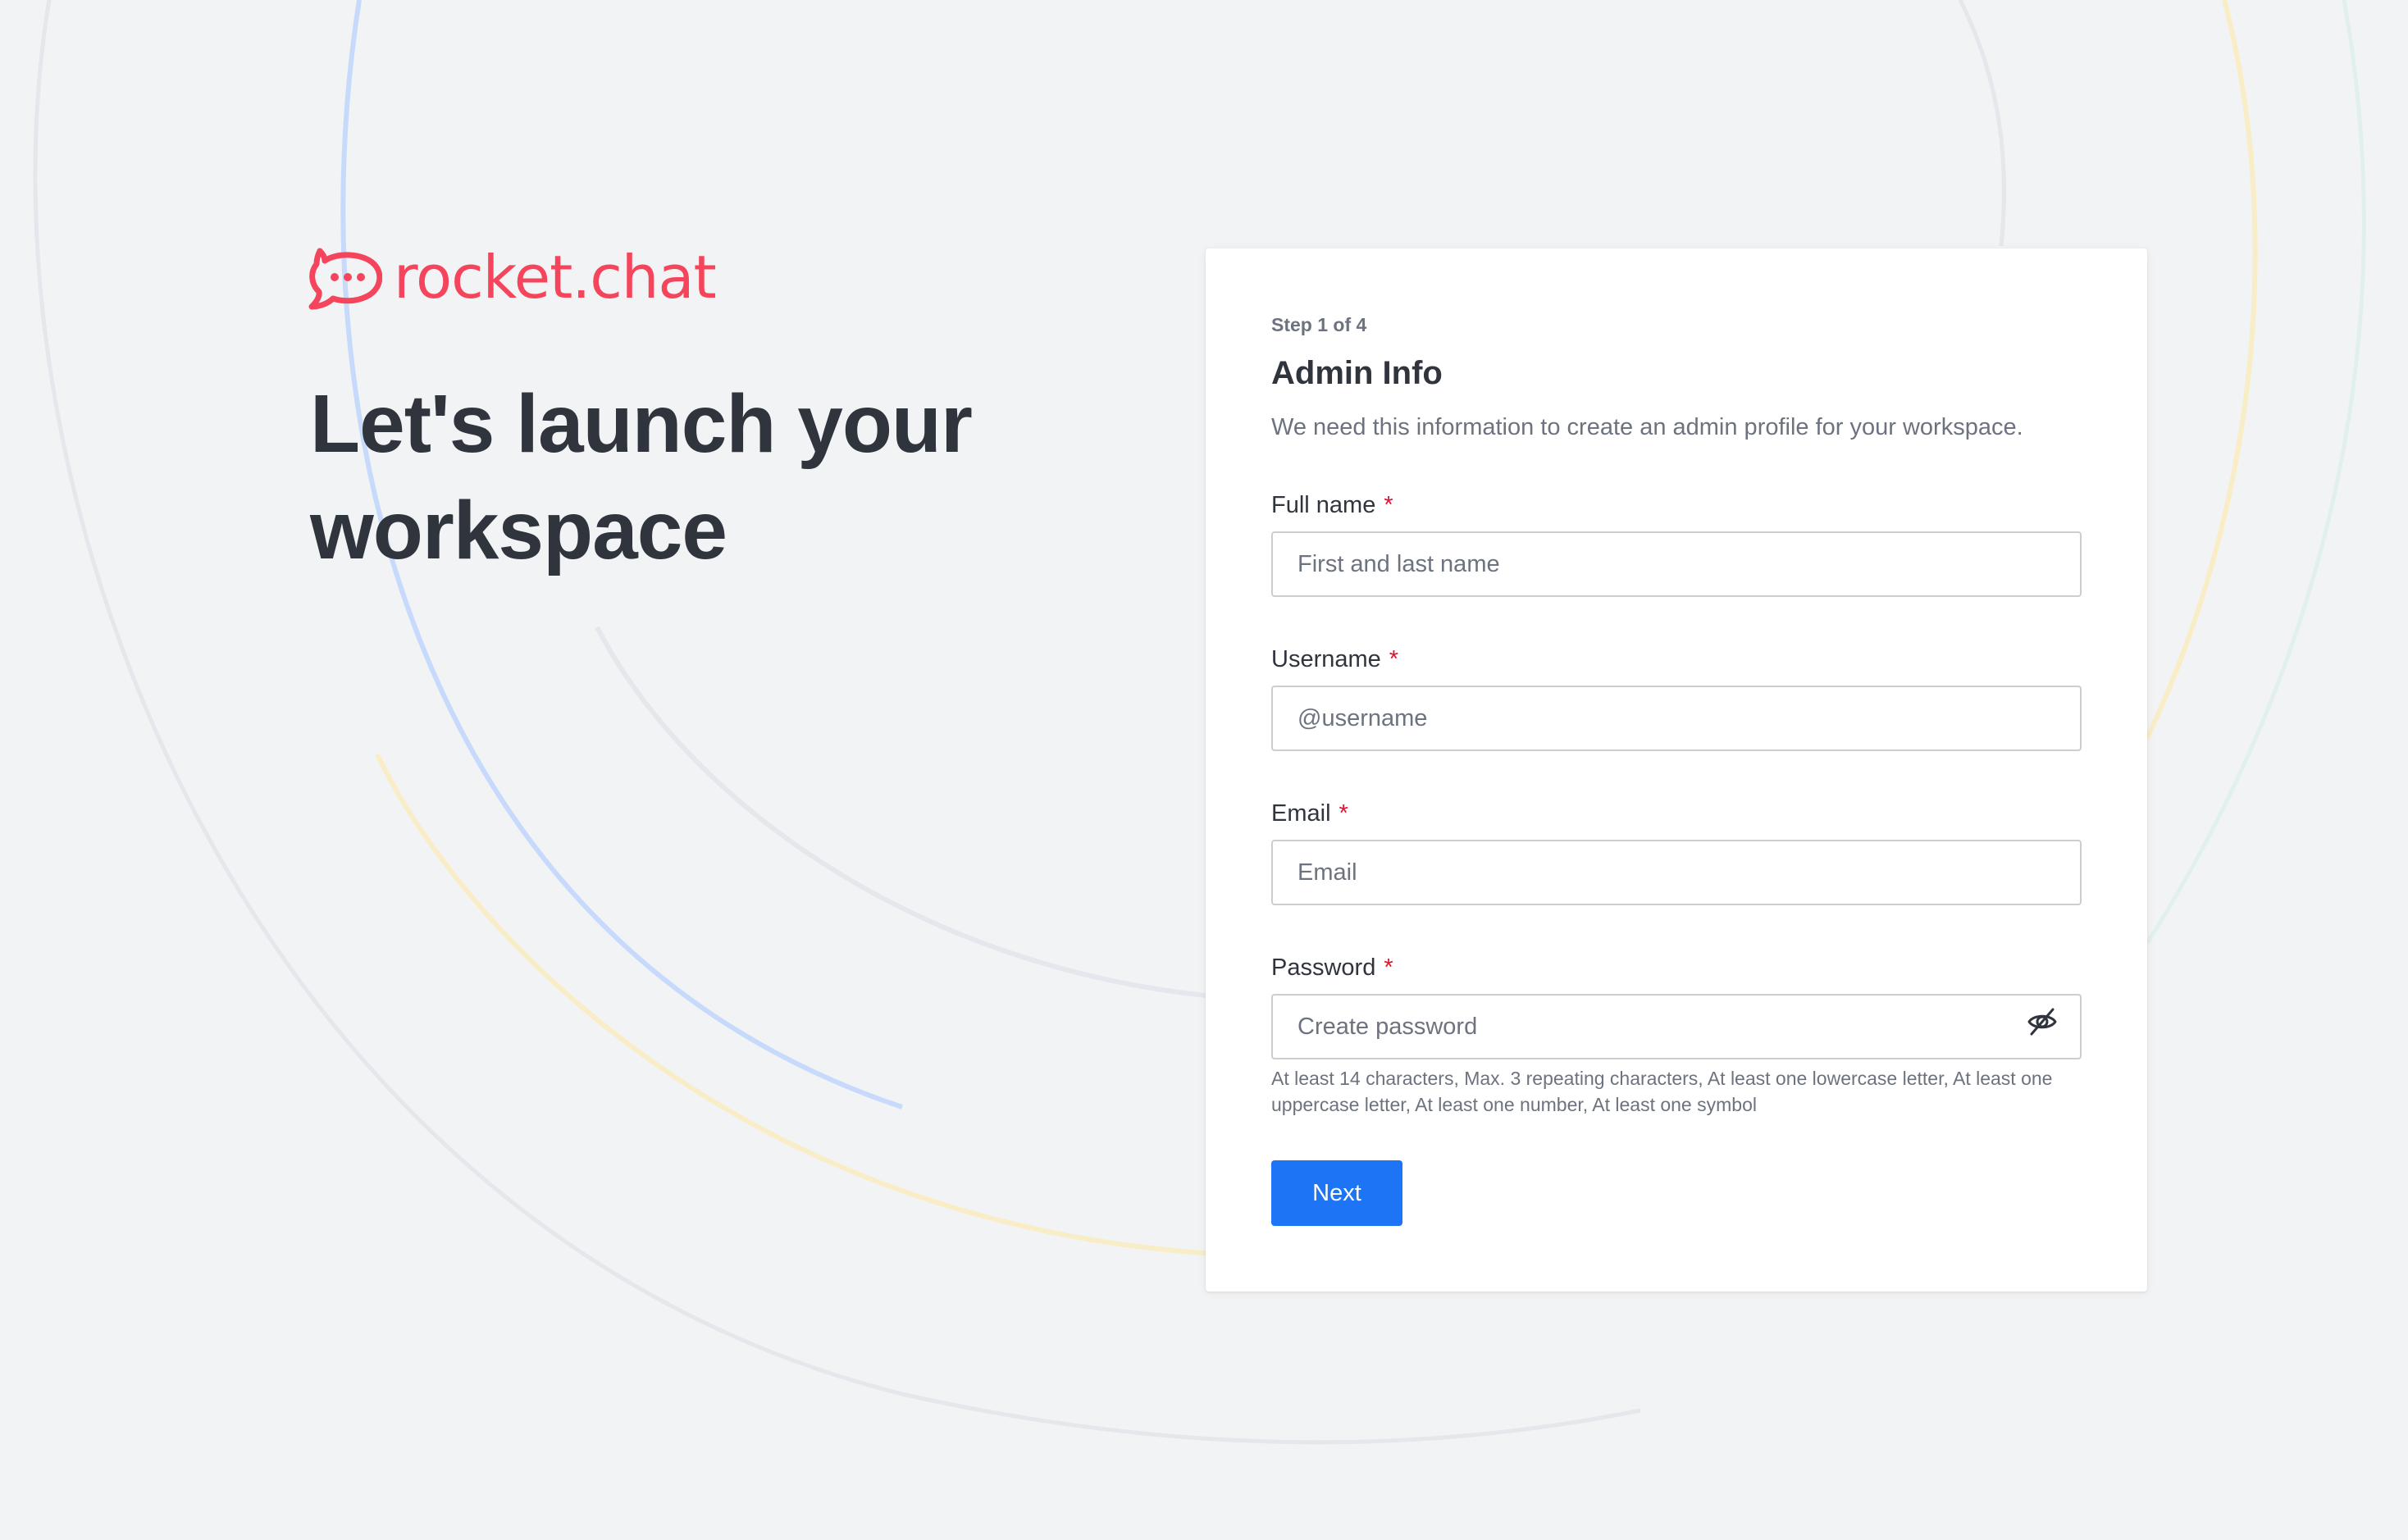 The width and height of the screenshot is (2408, 1540). I want to click on email-label: Email *, so click(1310, 813).